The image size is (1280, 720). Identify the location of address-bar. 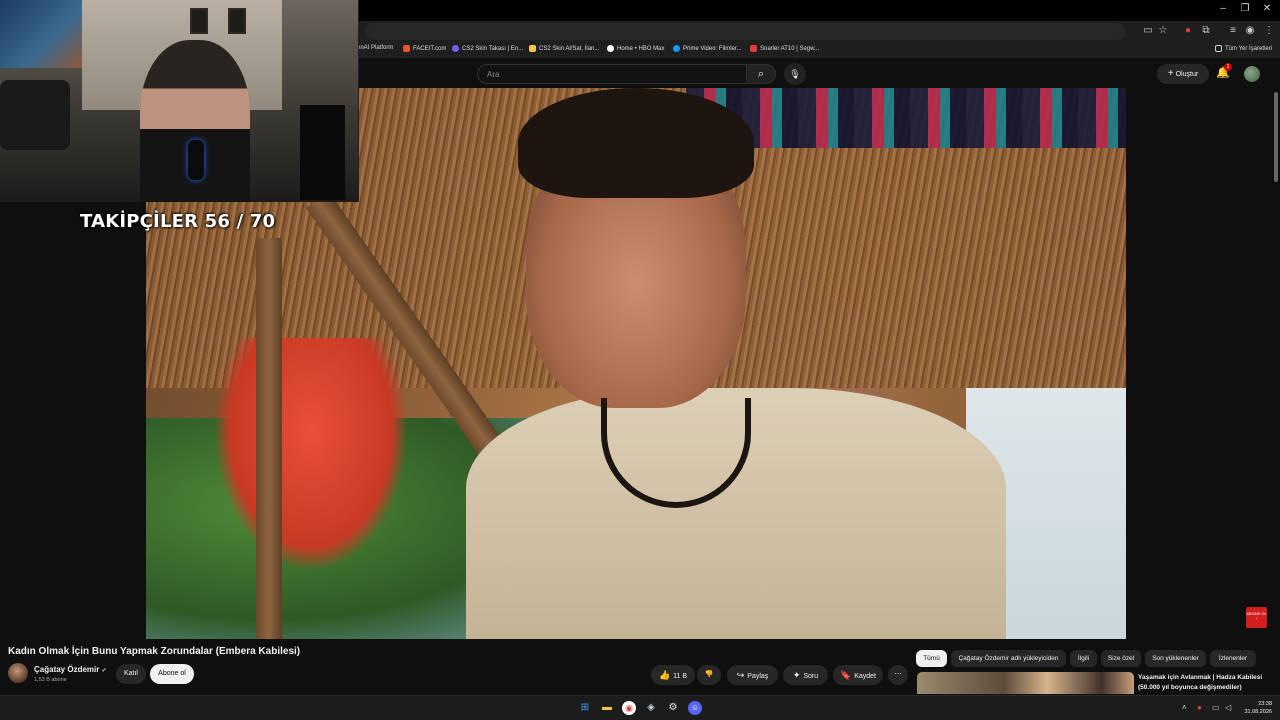
(745, 31).